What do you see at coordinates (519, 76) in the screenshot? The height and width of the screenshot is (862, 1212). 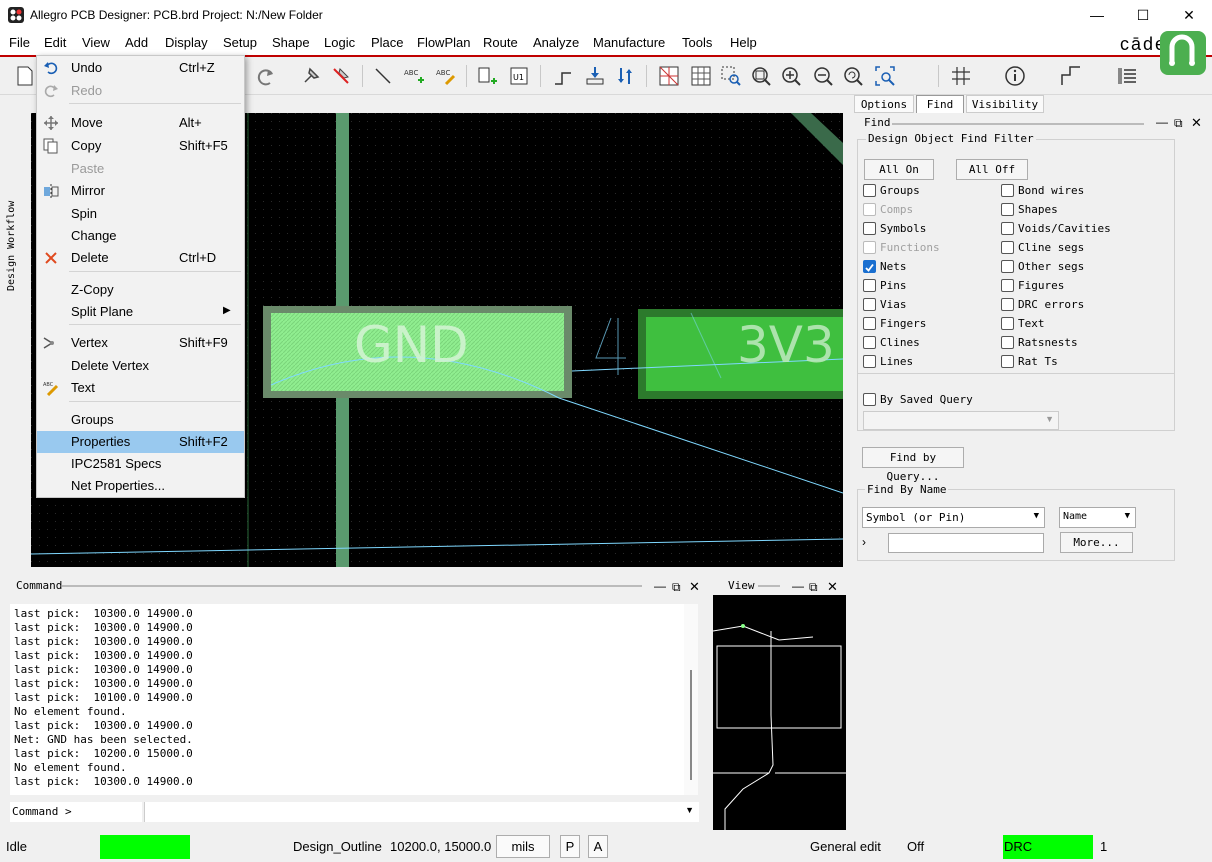 I see `component-u1-icon: U1` at bounding box center [519, 76].